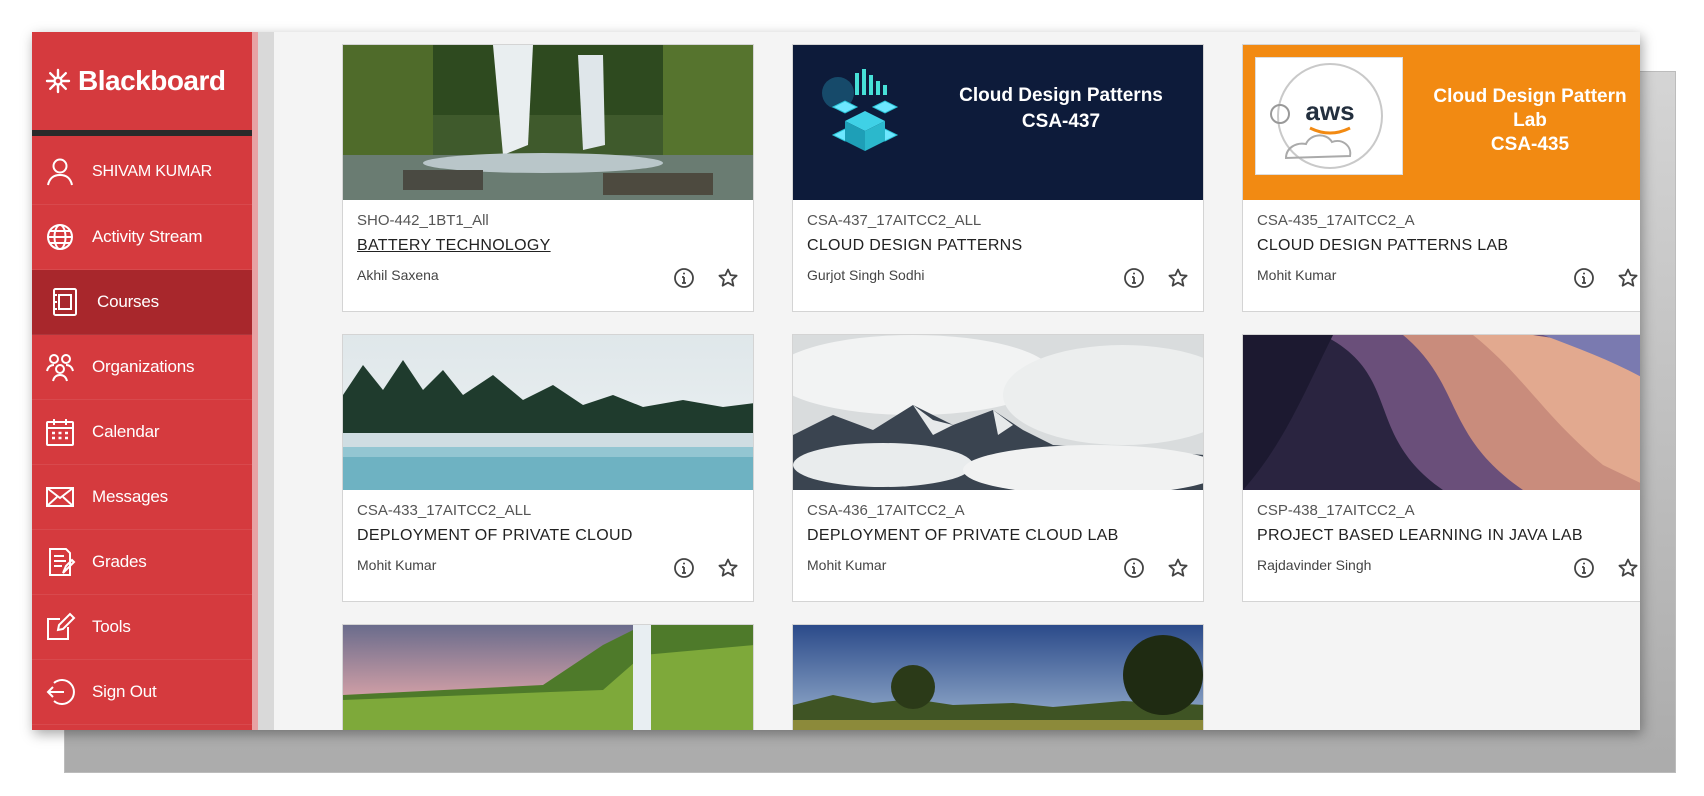 This screenshot has width=1704, height=796. What do you see at coordinates (130, 496) in the screenshot?
I see `sidebar-item-label: Messages` at bounding box center [130, 496].